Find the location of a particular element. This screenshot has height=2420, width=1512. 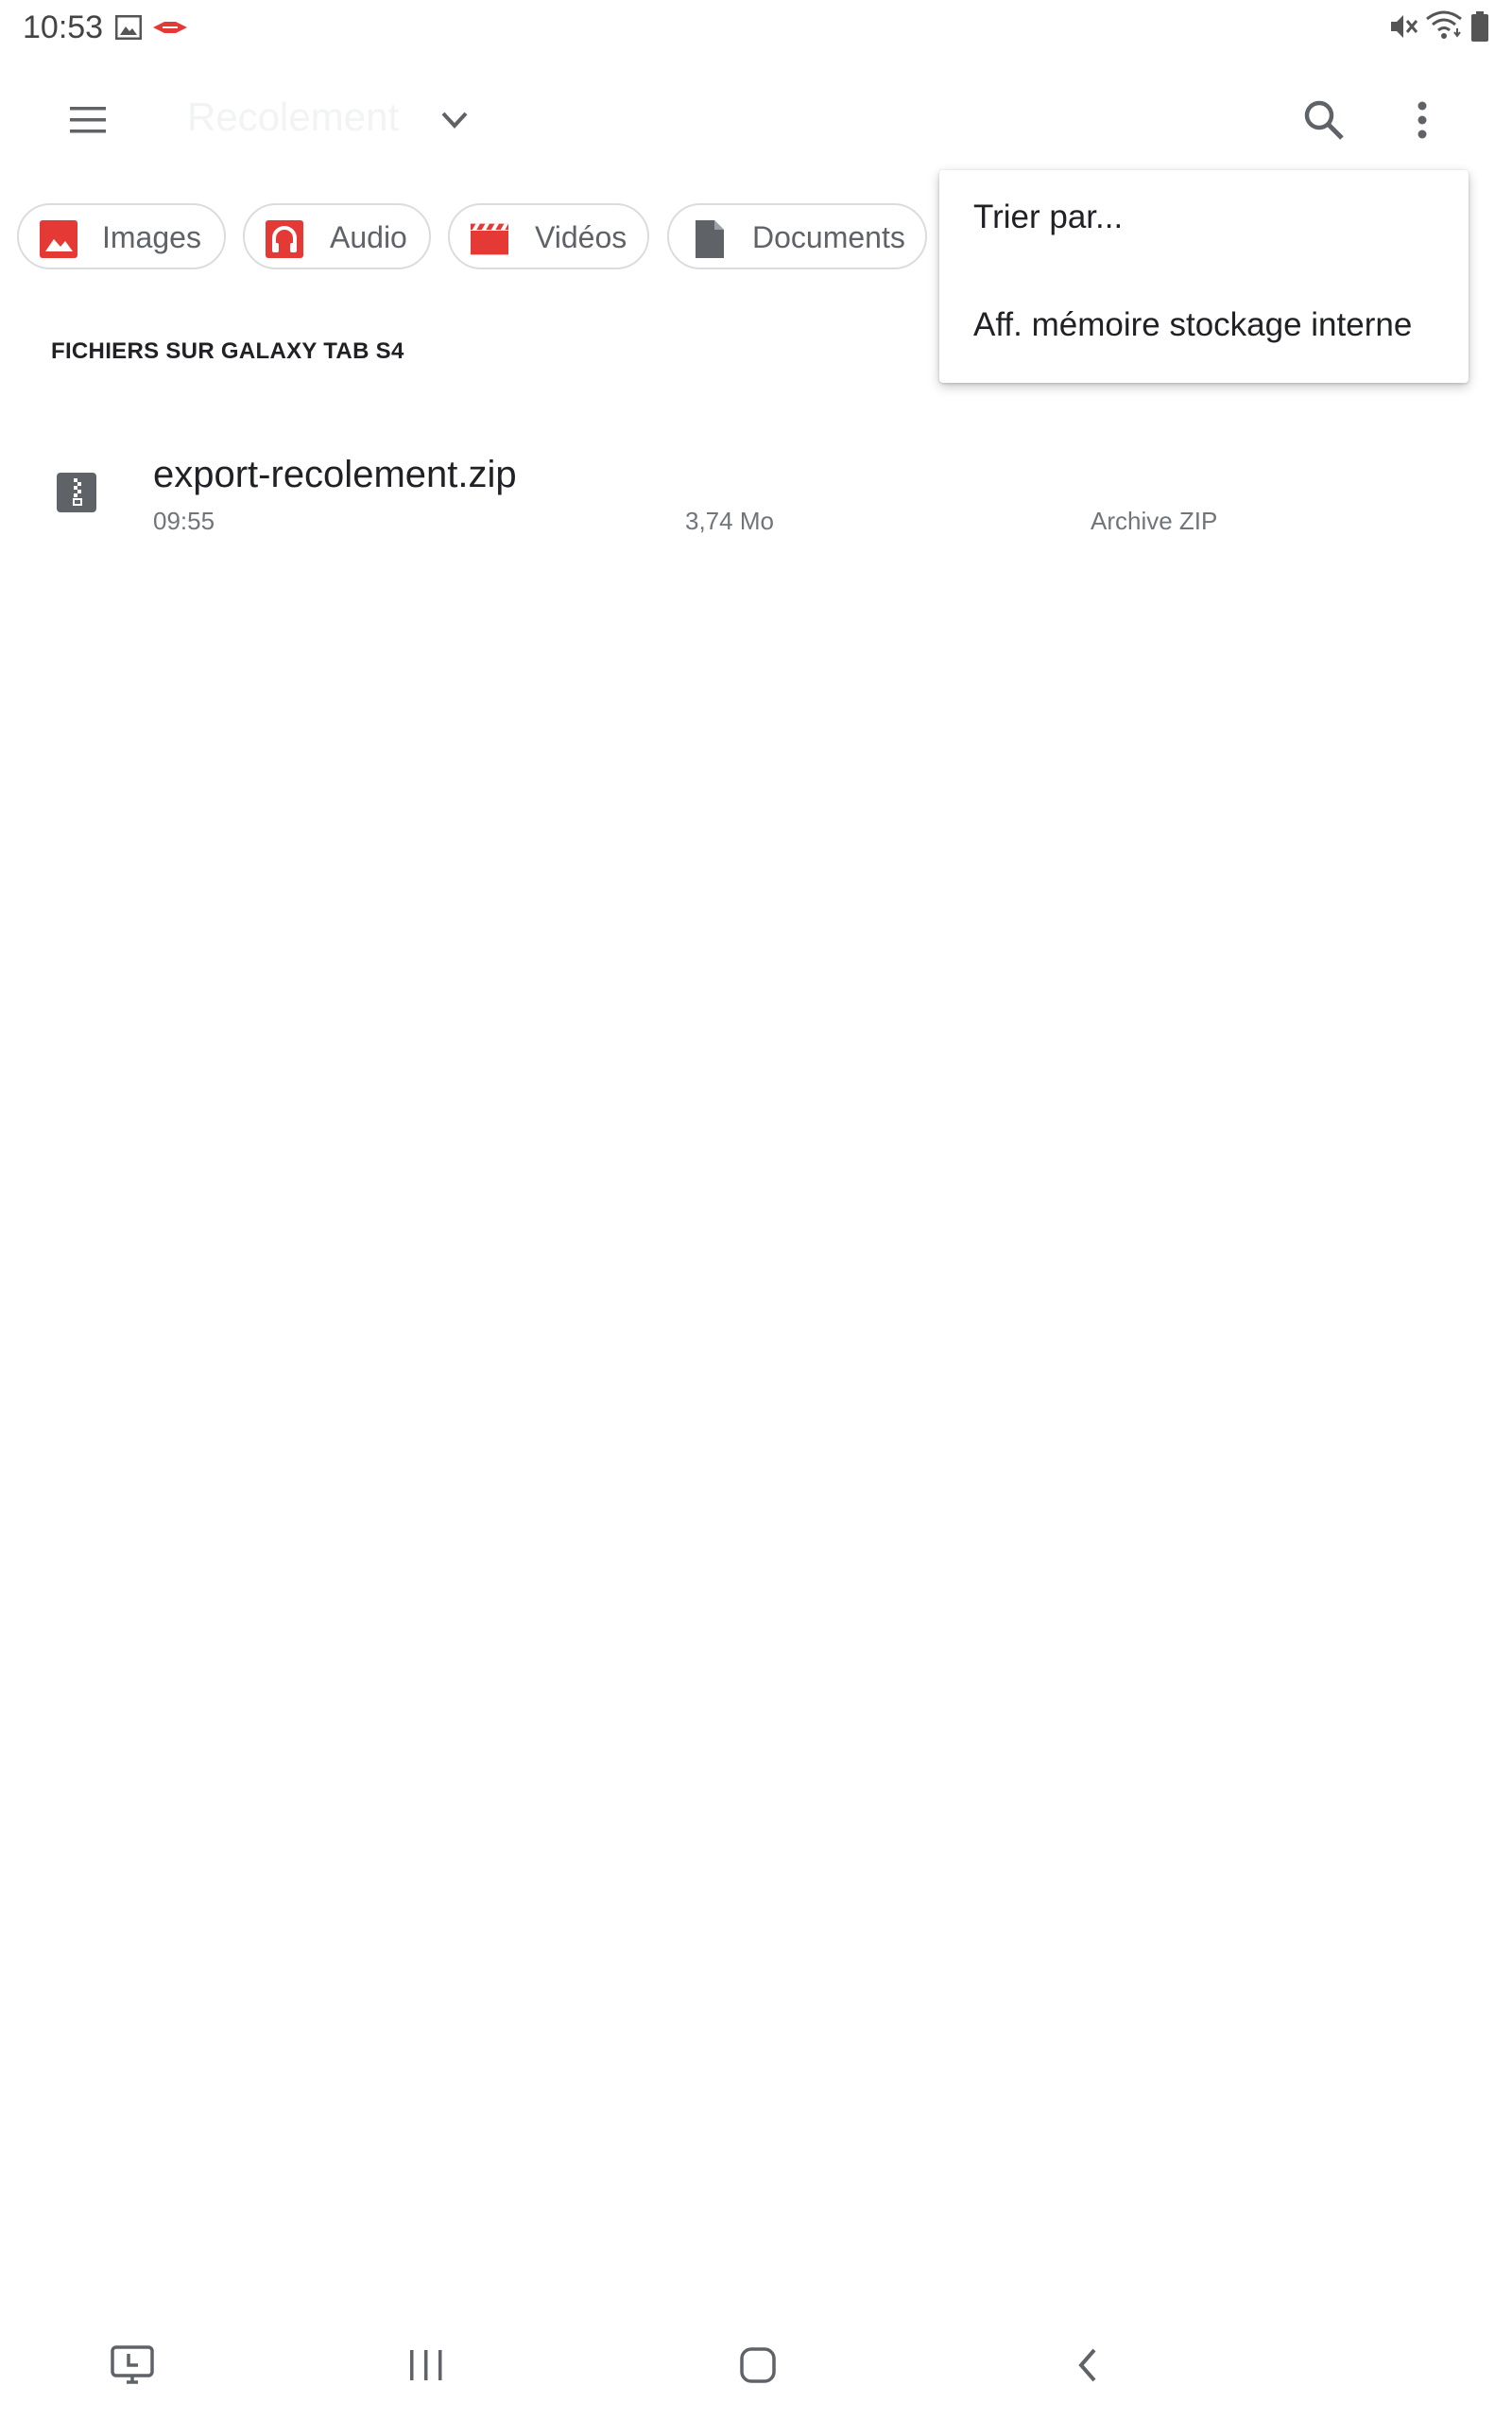

chip-label: Audio is located at coordinates (368, 237).